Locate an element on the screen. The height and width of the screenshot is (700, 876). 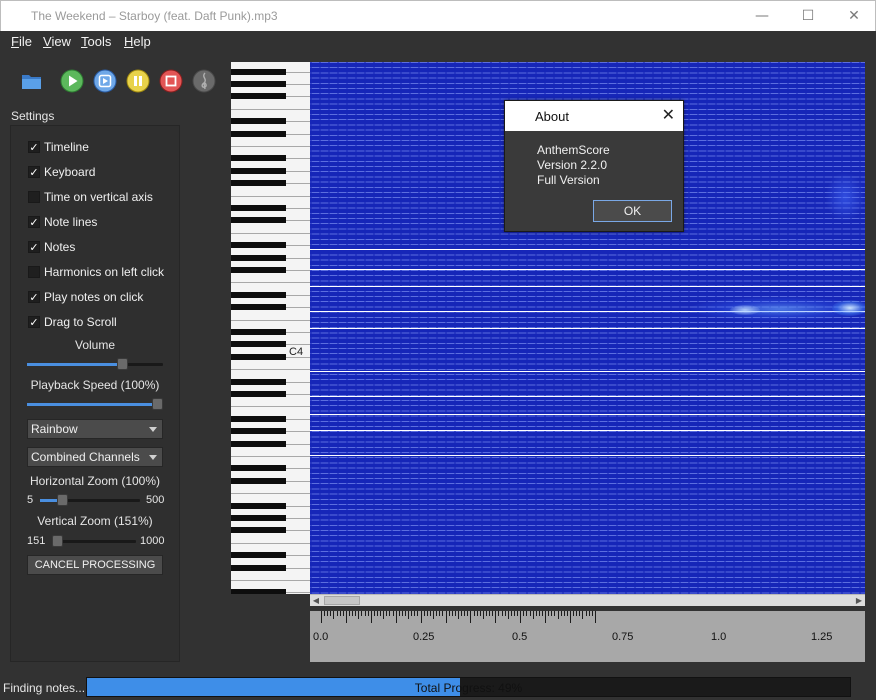
menu-tools: Tools is located at coordinates (96, 41).